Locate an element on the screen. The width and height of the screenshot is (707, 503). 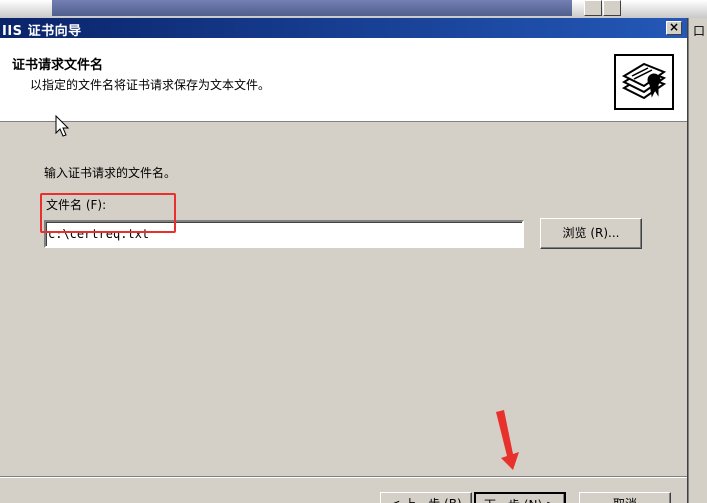
background-minimize-button is located at coordinates (593, 8).